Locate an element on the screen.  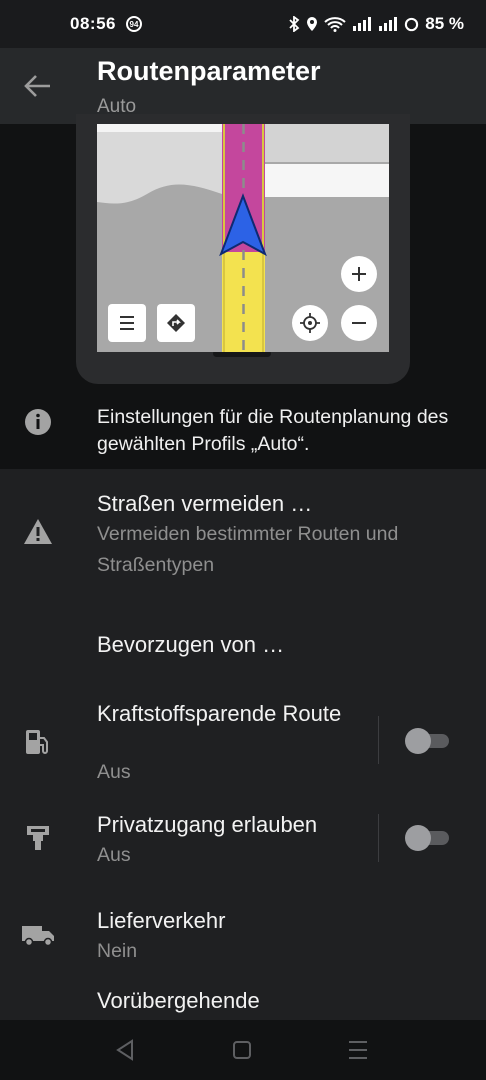
map-zoom-in-button is located at coordinates (359, 274).